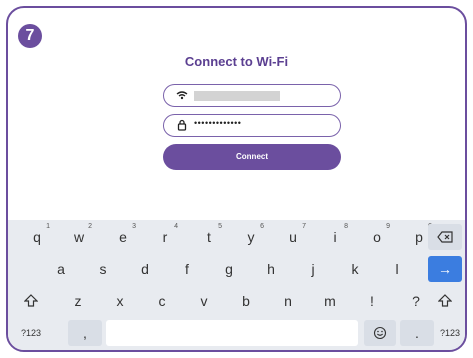  What do you see at coordinates (372, 301) in the screenshot?
I see `key-exclamation: !` at bounding box center [372, 301].